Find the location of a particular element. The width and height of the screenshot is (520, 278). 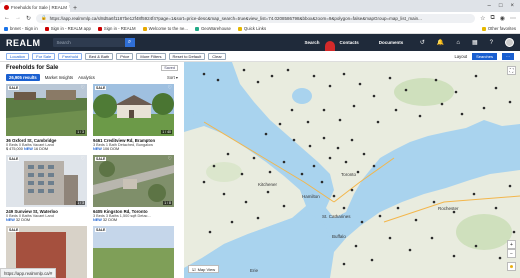

results-count-tab: 26,905 results is located at coordinates (23, 77).